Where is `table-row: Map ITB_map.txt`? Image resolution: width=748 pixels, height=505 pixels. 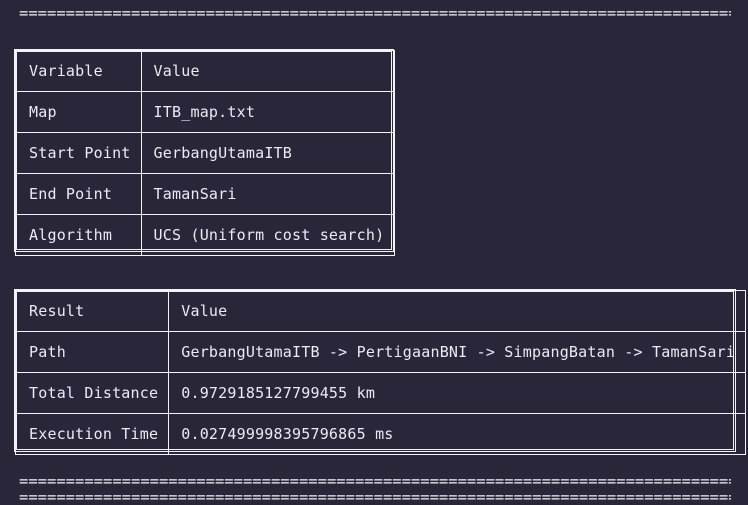
table-row: Map ITB_map.txt is located at coordinates (205, 112).